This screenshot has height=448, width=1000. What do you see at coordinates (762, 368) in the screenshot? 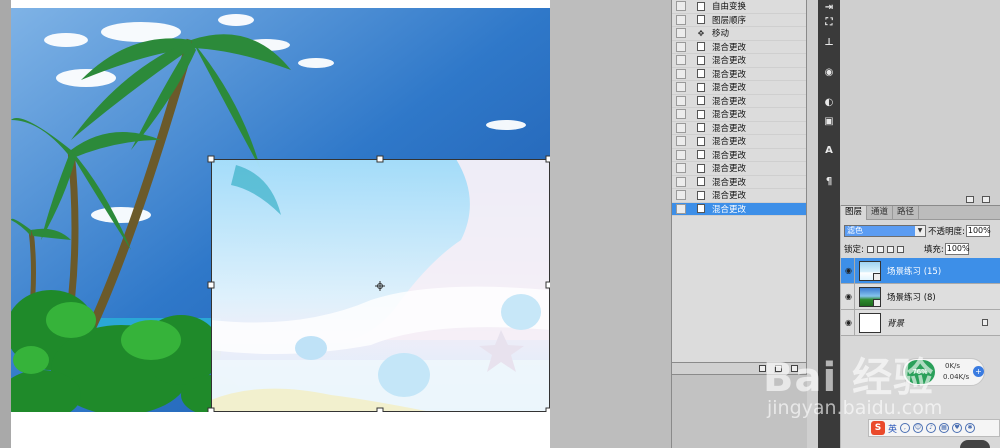
I see `new-document-from-state-icon` at bounding box center [762, 368].